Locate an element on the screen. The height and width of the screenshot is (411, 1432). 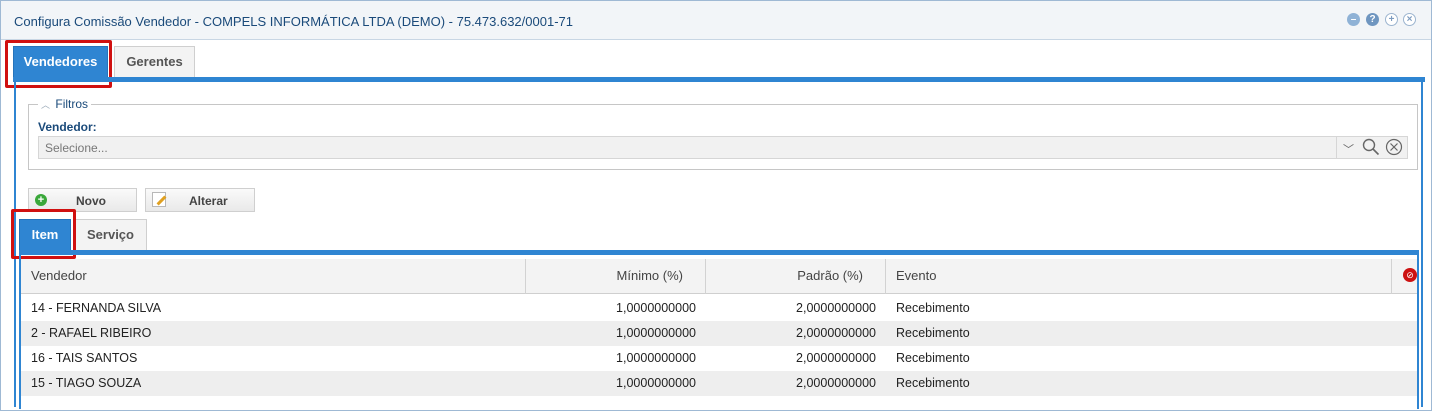
tab-vendedores: Vendedores is located at coordinates (60, 62).